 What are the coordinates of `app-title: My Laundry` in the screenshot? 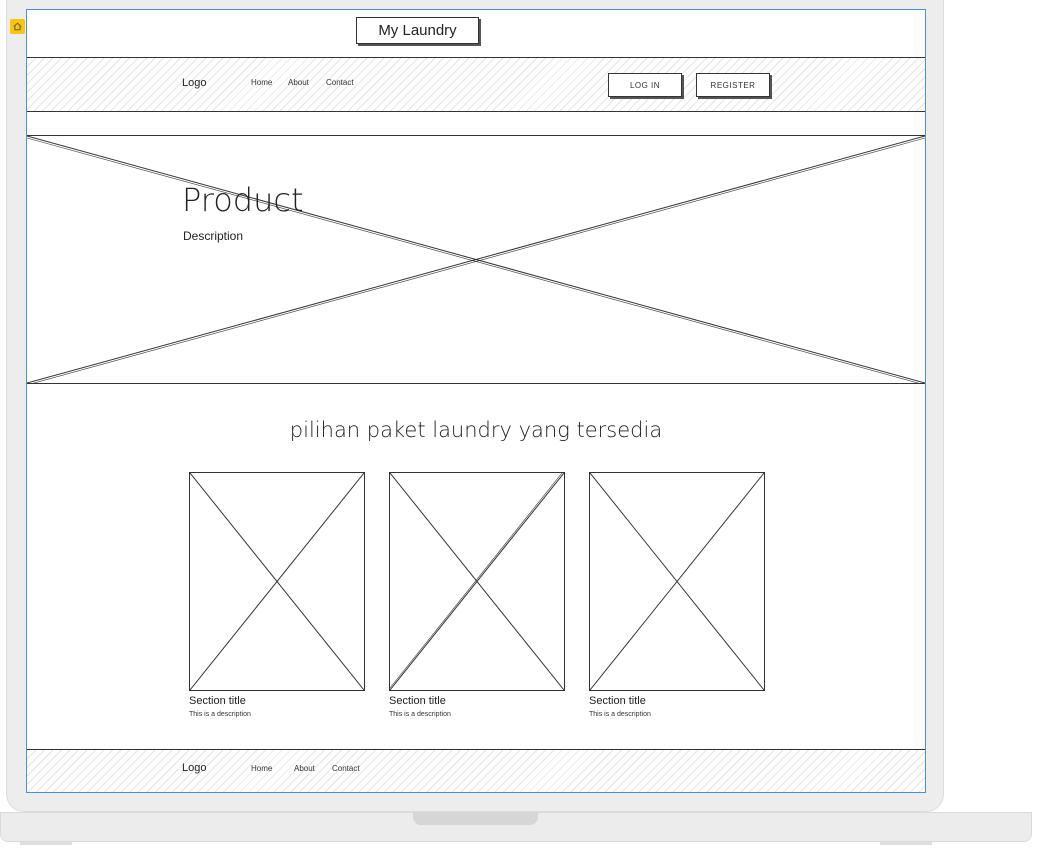 It's located at (417, 30).